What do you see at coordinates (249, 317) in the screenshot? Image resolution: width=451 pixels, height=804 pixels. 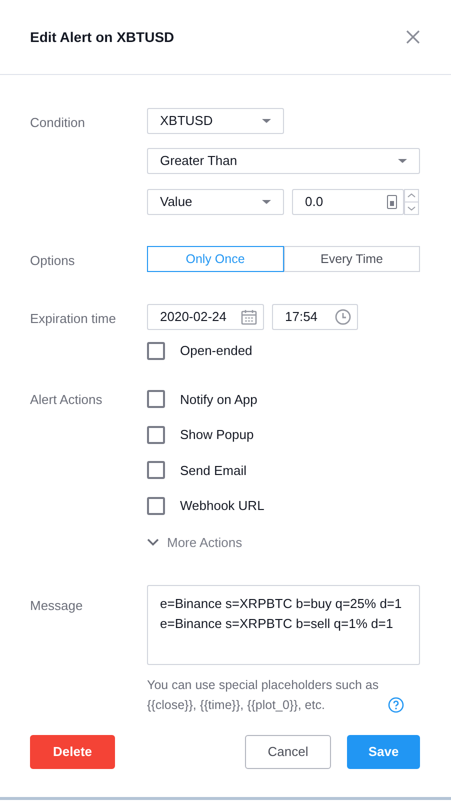 I see `calendar-icon` at bounding box center [249, 317].